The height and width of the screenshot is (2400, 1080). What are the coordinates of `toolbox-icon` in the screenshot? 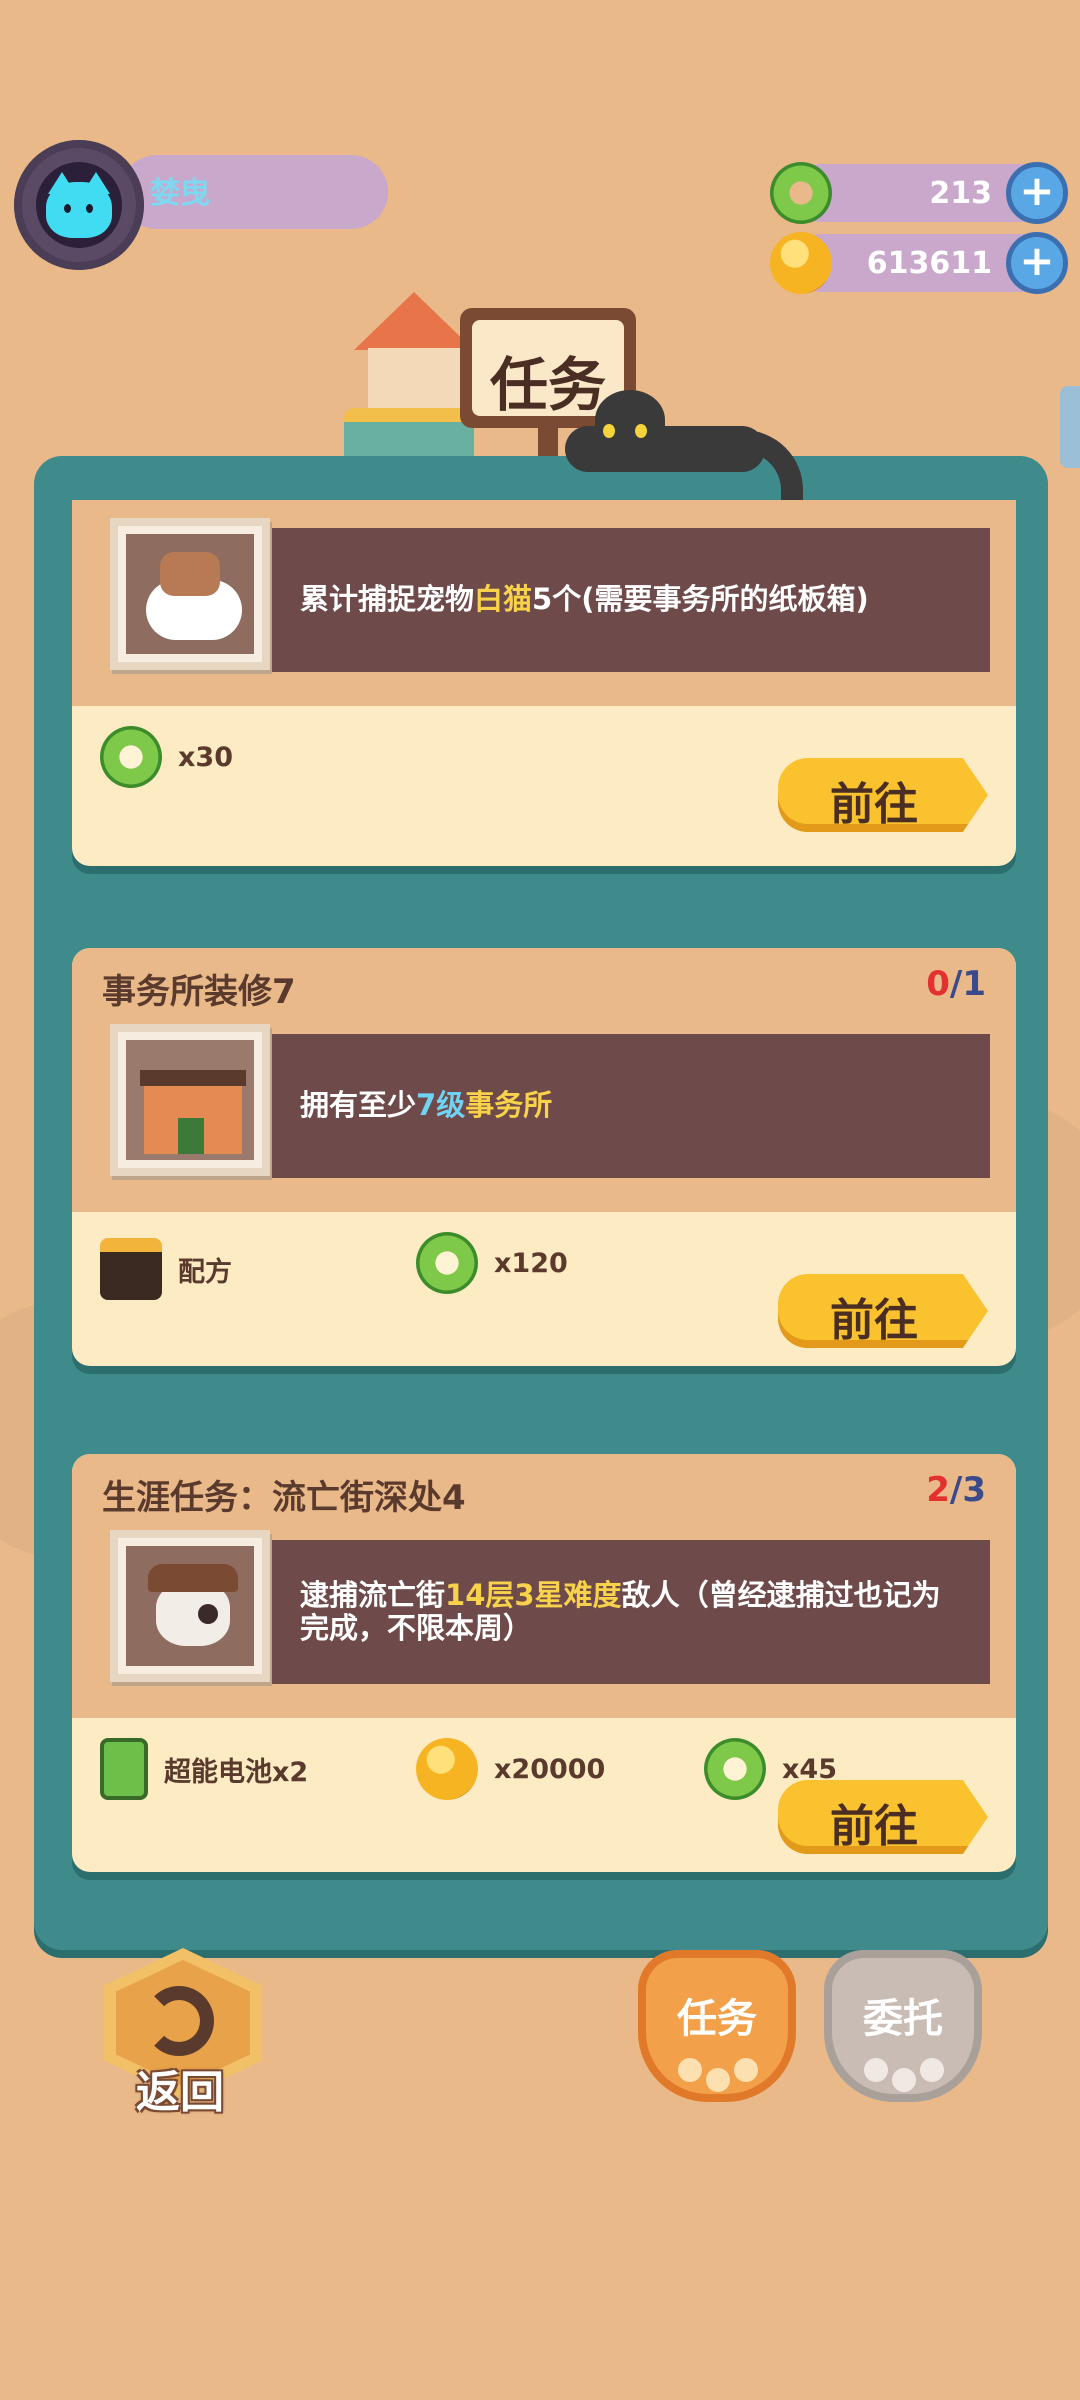 It's located at (131, 1269).